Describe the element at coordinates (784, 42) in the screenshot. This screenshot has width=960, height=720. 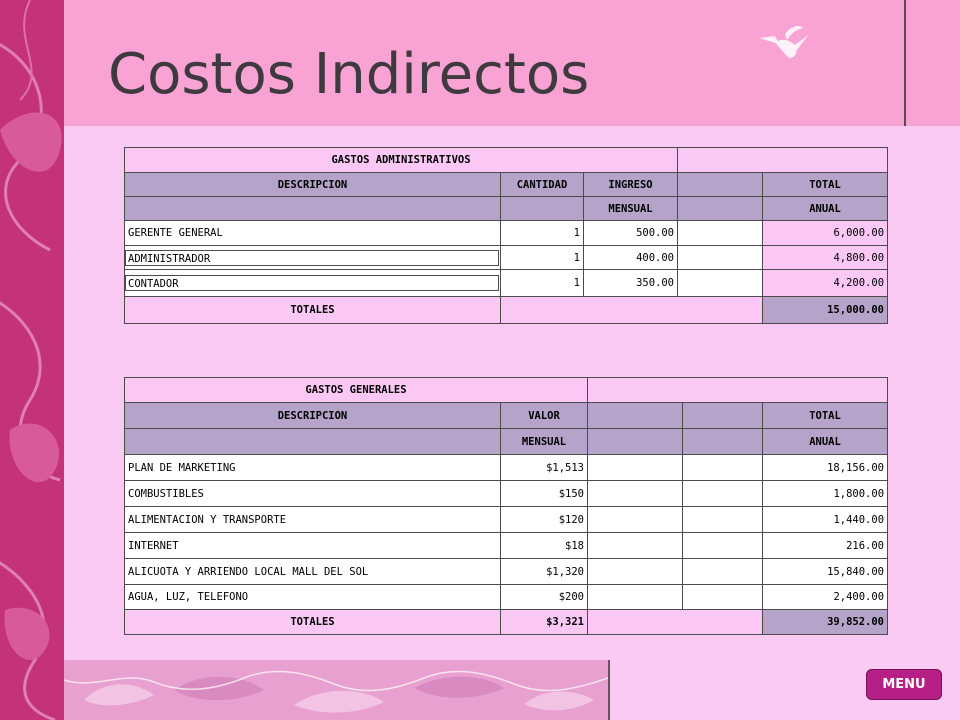
I see `hummingbird-icon` at that location.